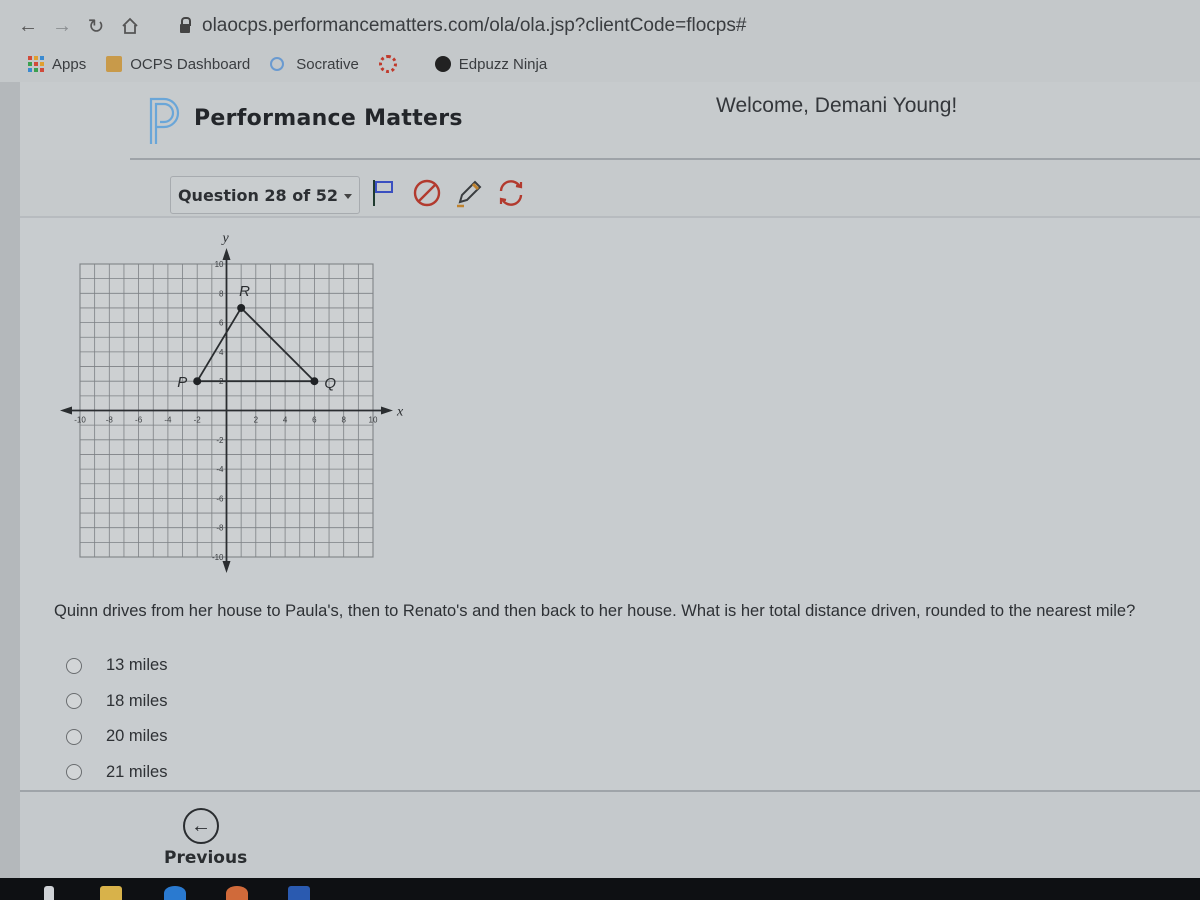 The image size is (1200, 900). I want to click on y-tick-label: -10, so click(218, 557).